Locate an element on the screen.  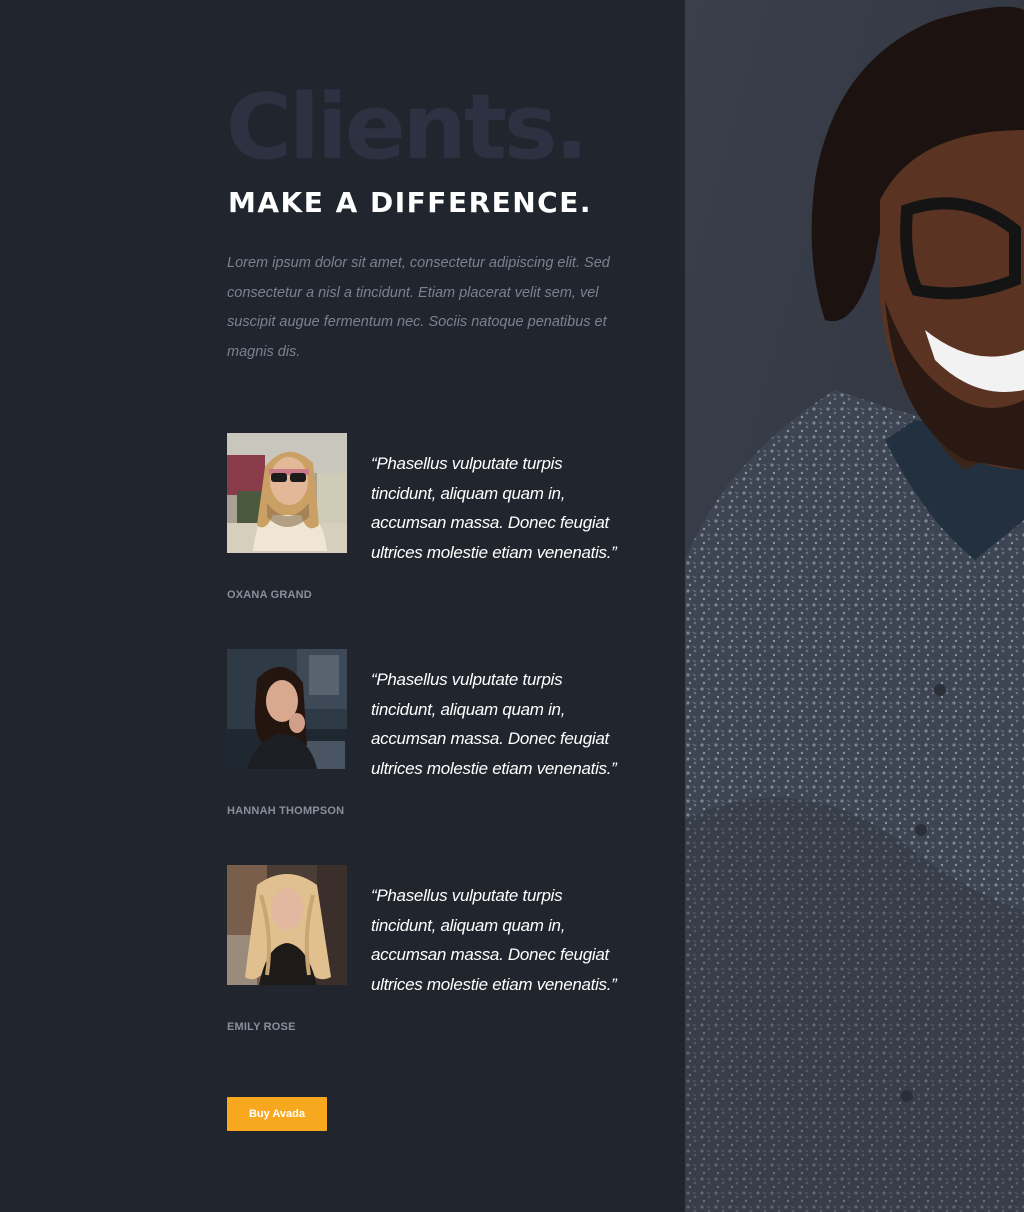
background-word: Clients. is located at coordinates (407, 127).